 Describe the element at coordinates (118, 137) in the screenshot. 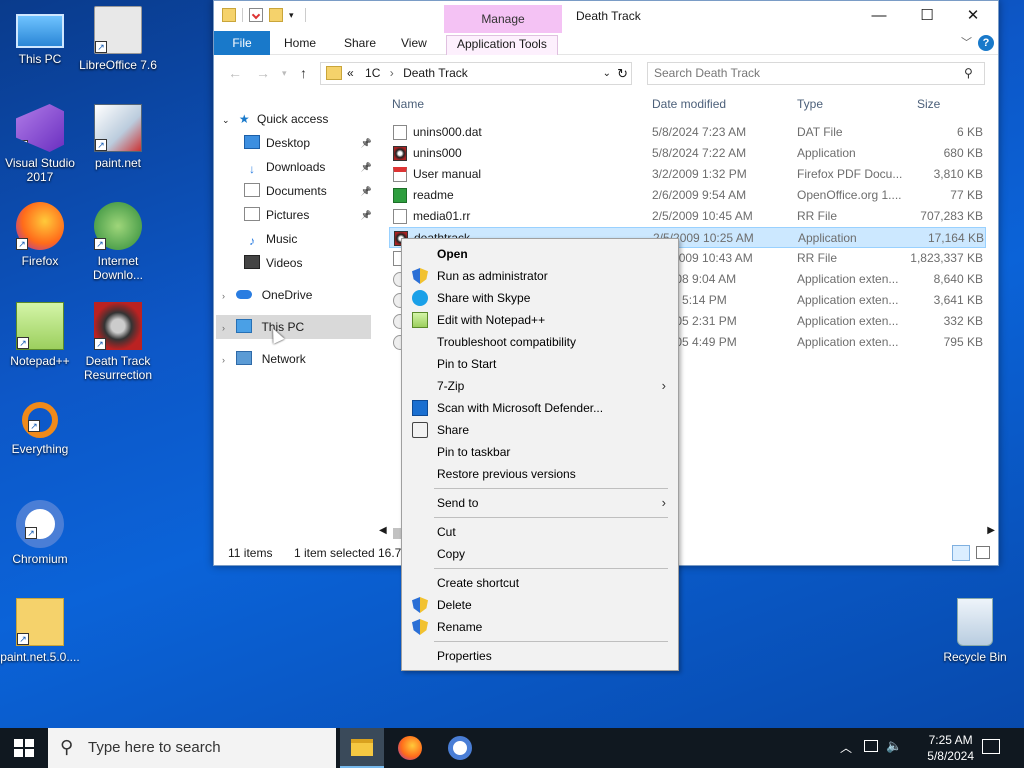

I see `desktop-icon: ↗ paint.net` at that location.